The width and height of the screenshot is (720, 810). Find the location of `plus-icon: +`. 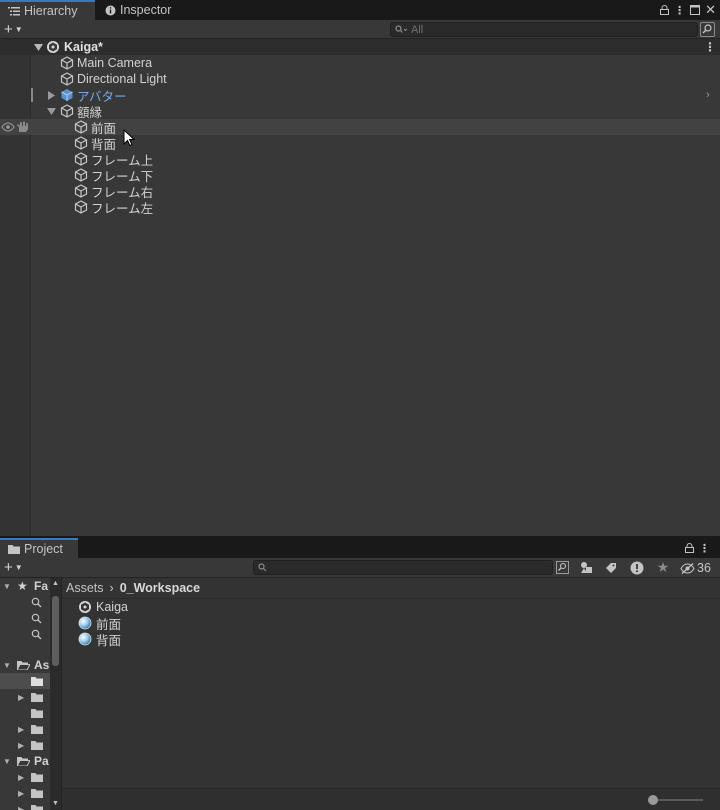

plus-icon: + is located at coordinates (8, 29).